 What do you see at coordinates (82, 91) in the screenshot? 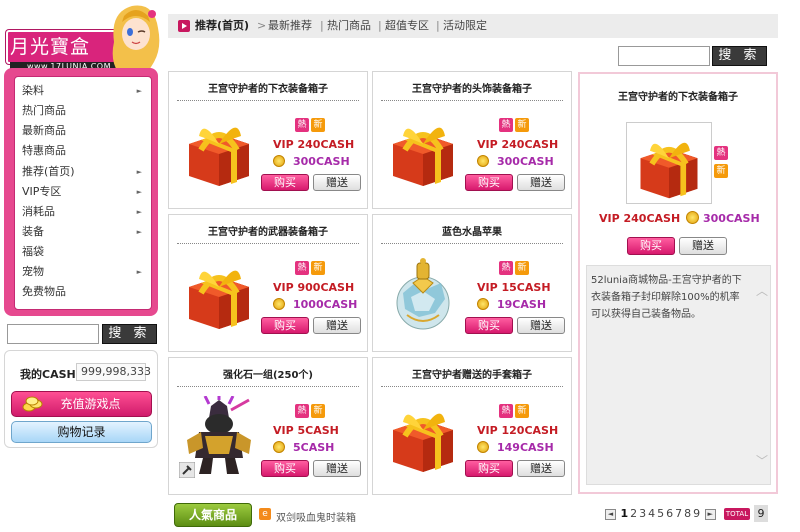
I see `sidebar-item-dye: 染料 ►` at bounding box center [82, 91].